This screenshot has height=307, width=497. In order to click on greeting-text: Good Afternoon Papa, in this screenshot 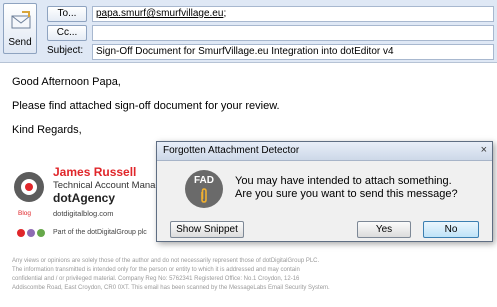, I will do `click(66, 82)`.